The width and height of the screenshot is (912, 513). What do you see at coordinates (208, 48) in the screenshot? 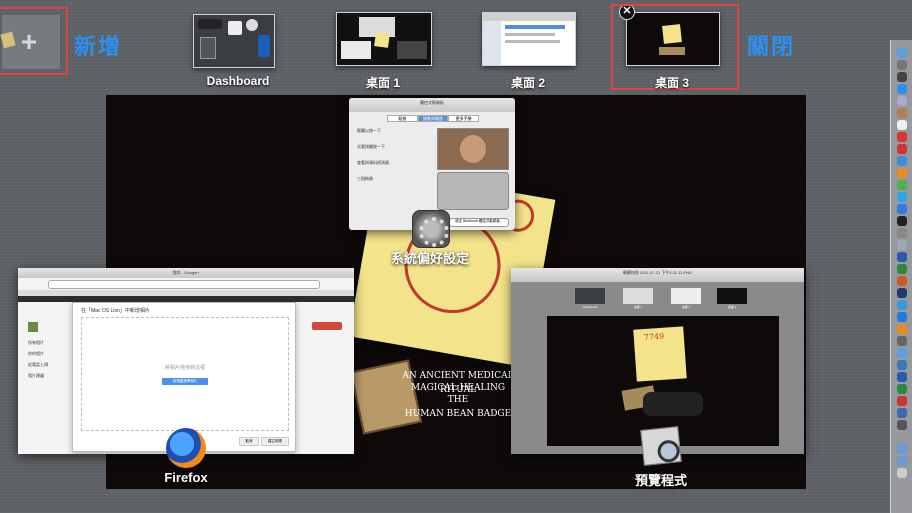
I see `widget-calculator-icon` at bounding box center [208, 48].